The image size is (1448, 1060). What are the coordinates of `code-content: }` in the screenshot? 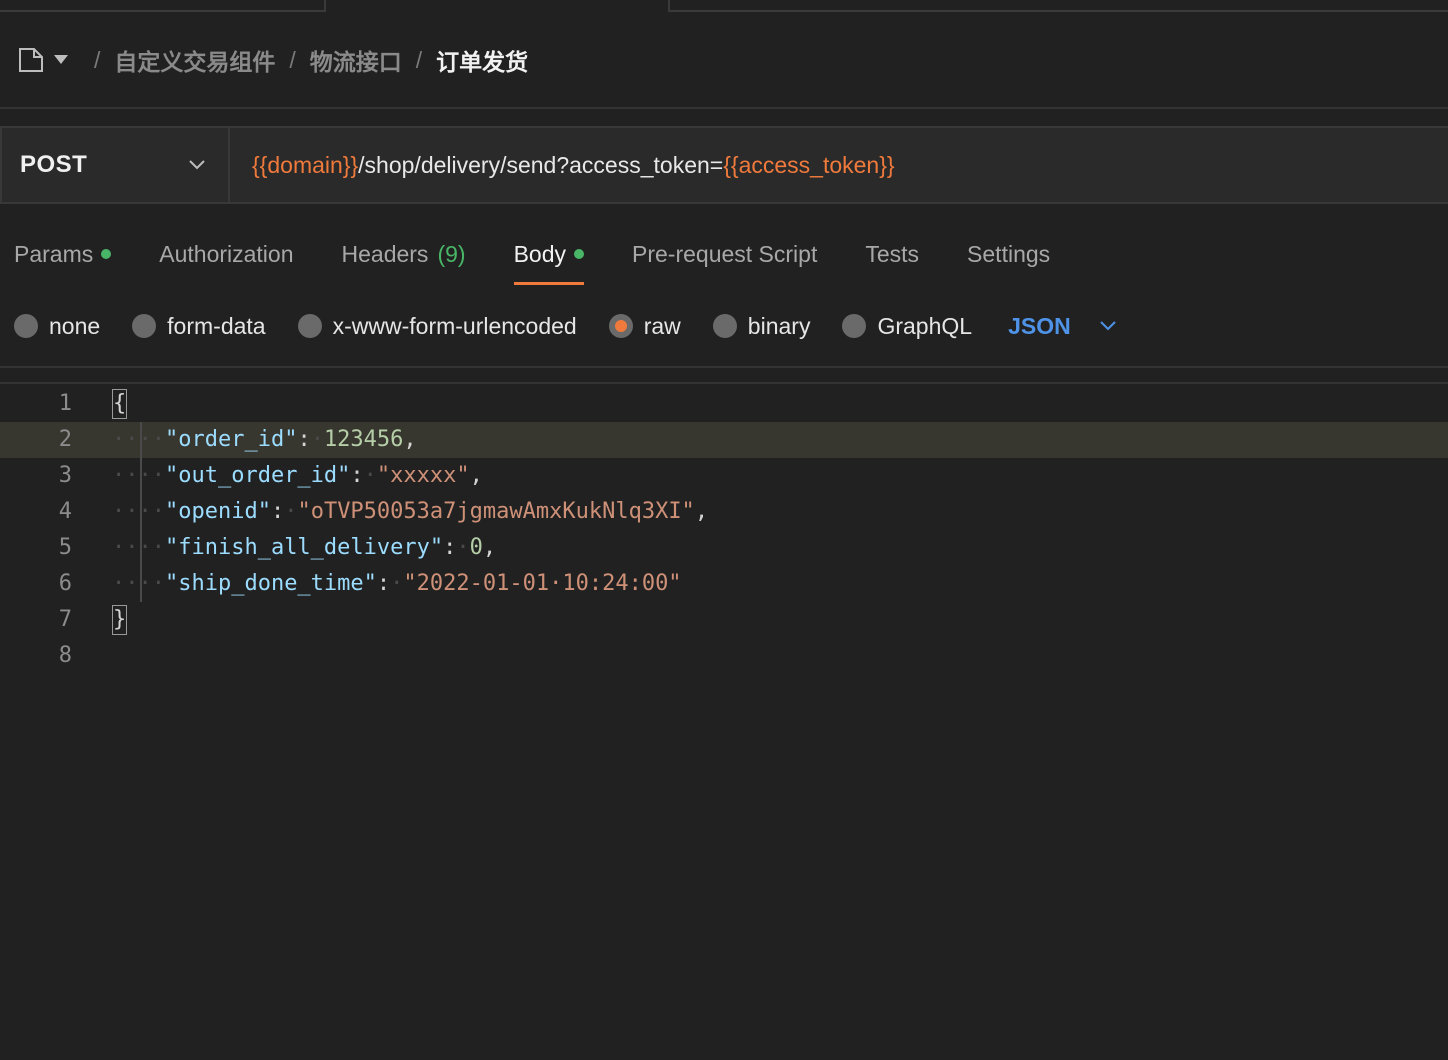 It's located at (120, 620).